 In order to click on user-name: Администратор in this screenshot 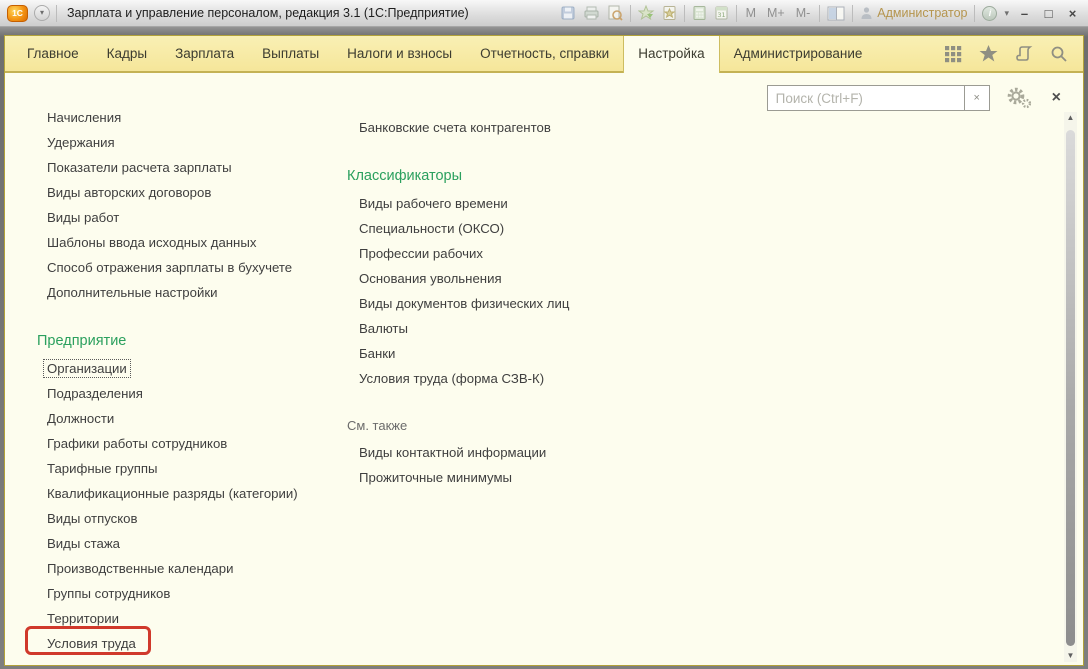, I will do `click(922, 13)`.